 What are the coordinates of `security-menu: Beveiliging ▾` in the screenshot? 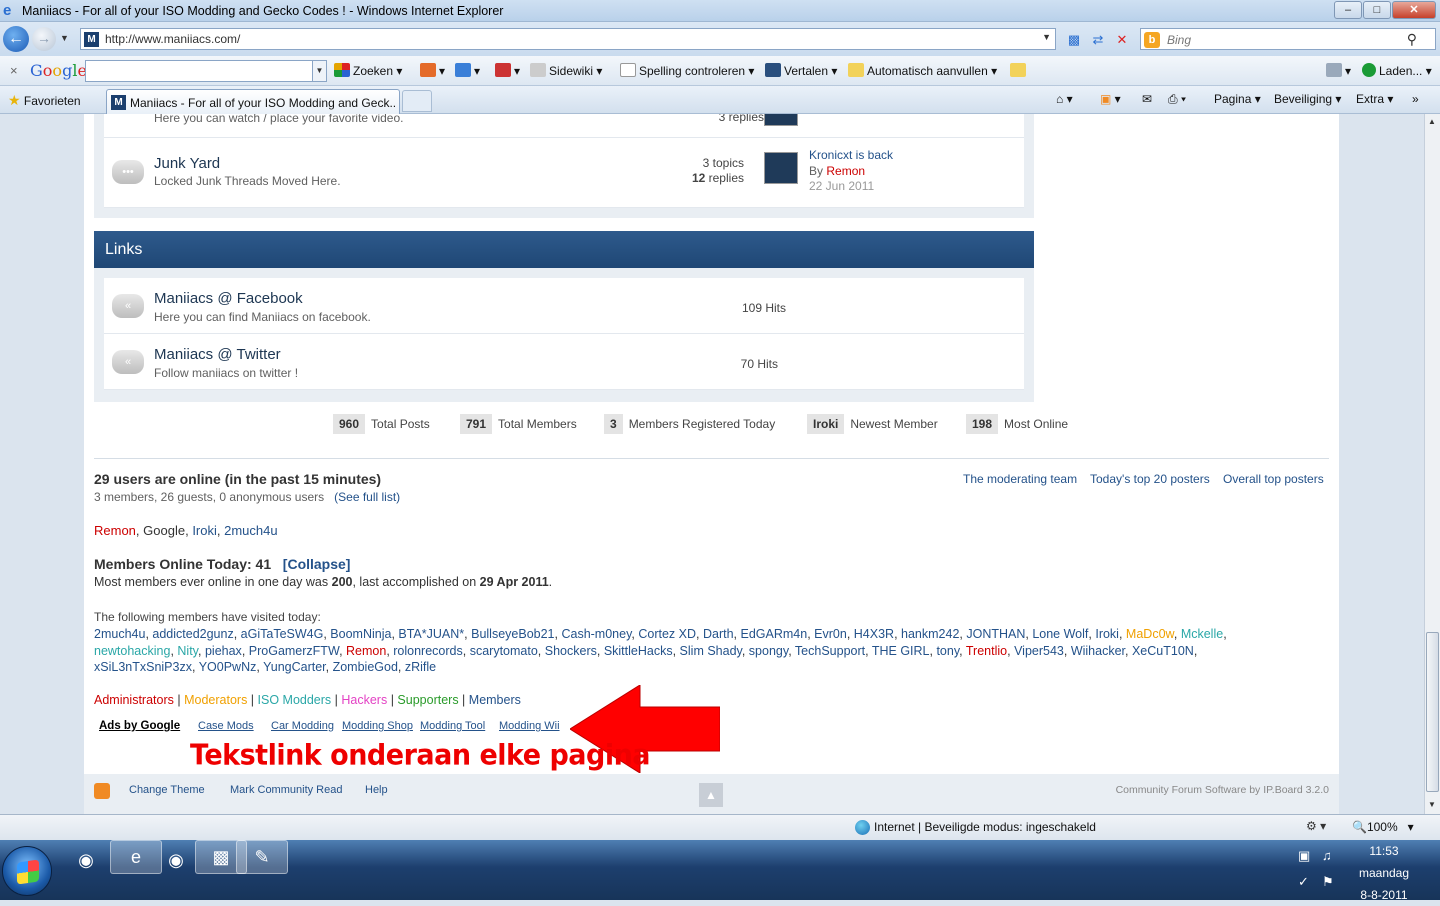 It's located at (1307, 99).